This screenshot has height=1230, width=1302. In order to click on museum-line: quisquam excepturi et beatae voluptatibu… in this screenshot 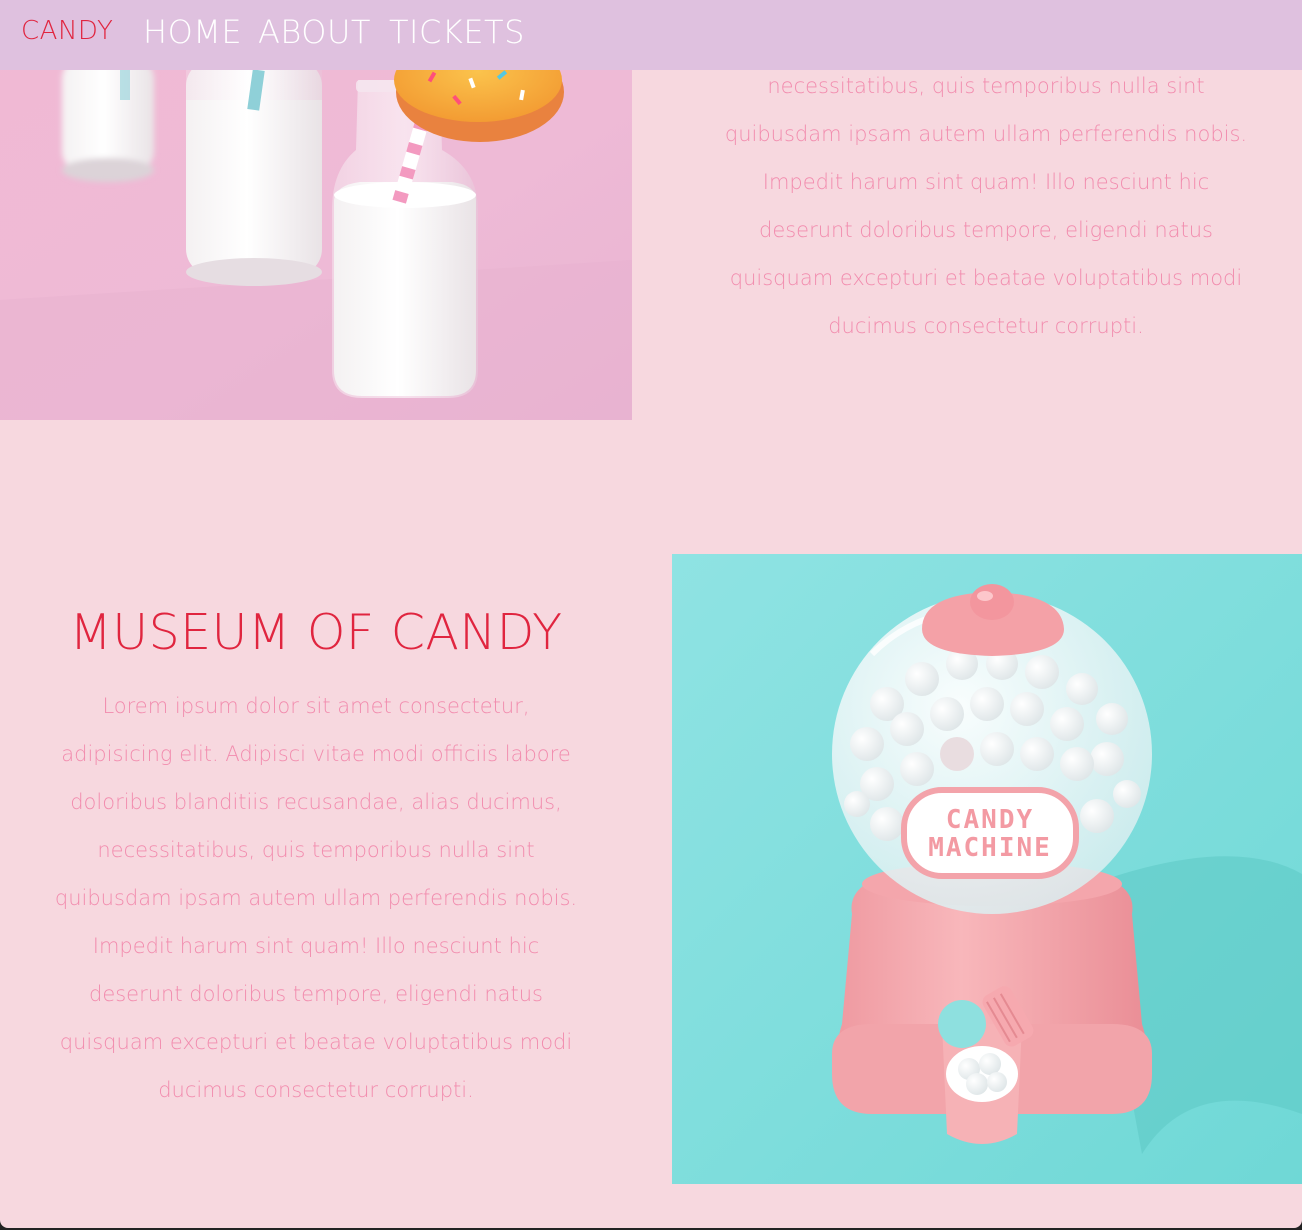, I will do `click(316, 1042)`.